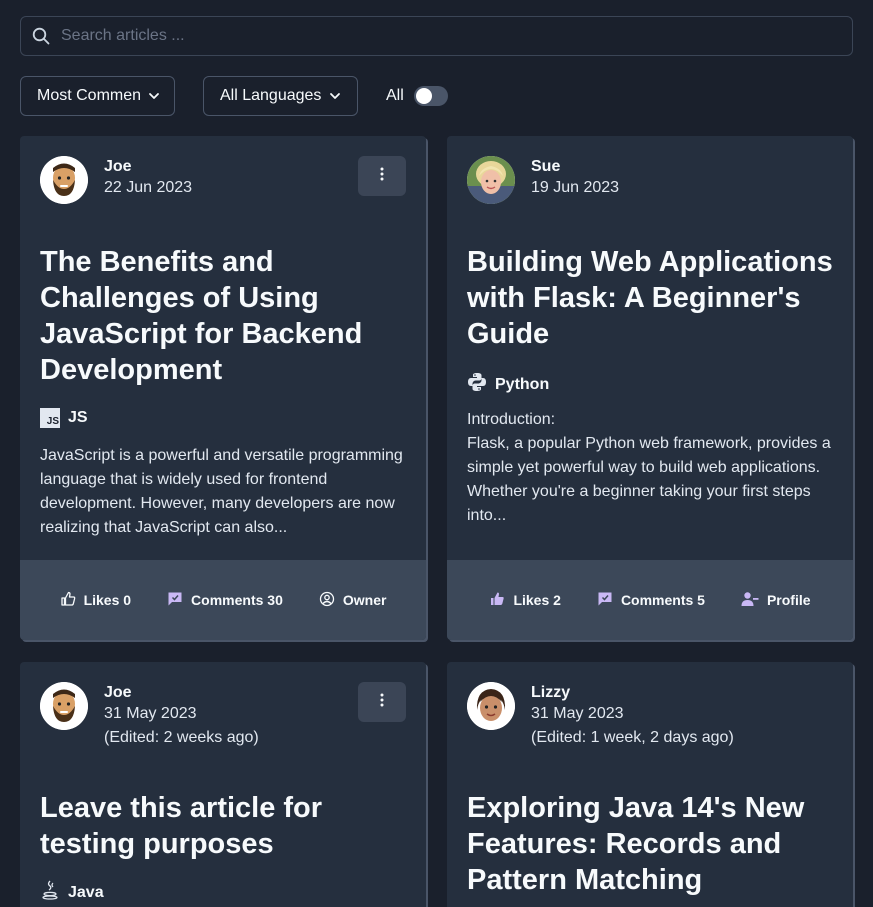 This screenshot has height=907, width=873. What do you see at coordinates (148, 187) in the screenshot?
I see `post-date: 22 Jun 2023` at bounding box center [148, 187].